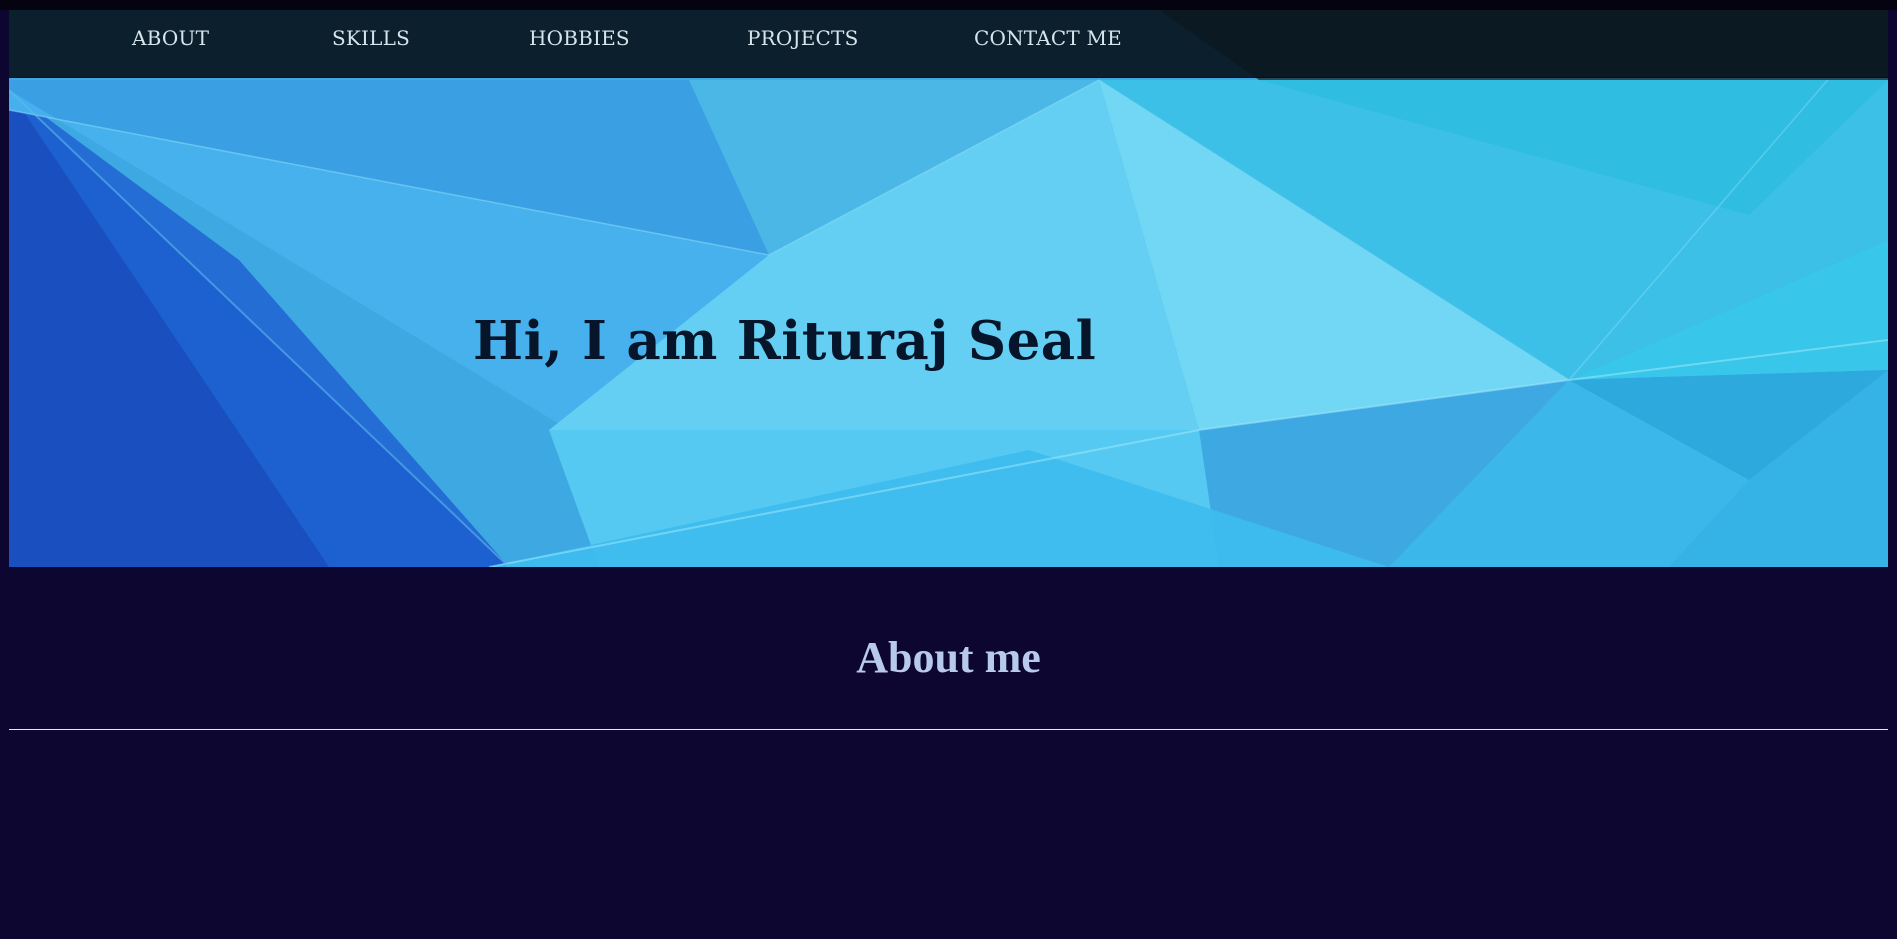 This screenshot has width=1897, height=939. What do you see at coordinates (948, 729) in the screenshot?
I see `section-divider` at bounding box center [948, 729].